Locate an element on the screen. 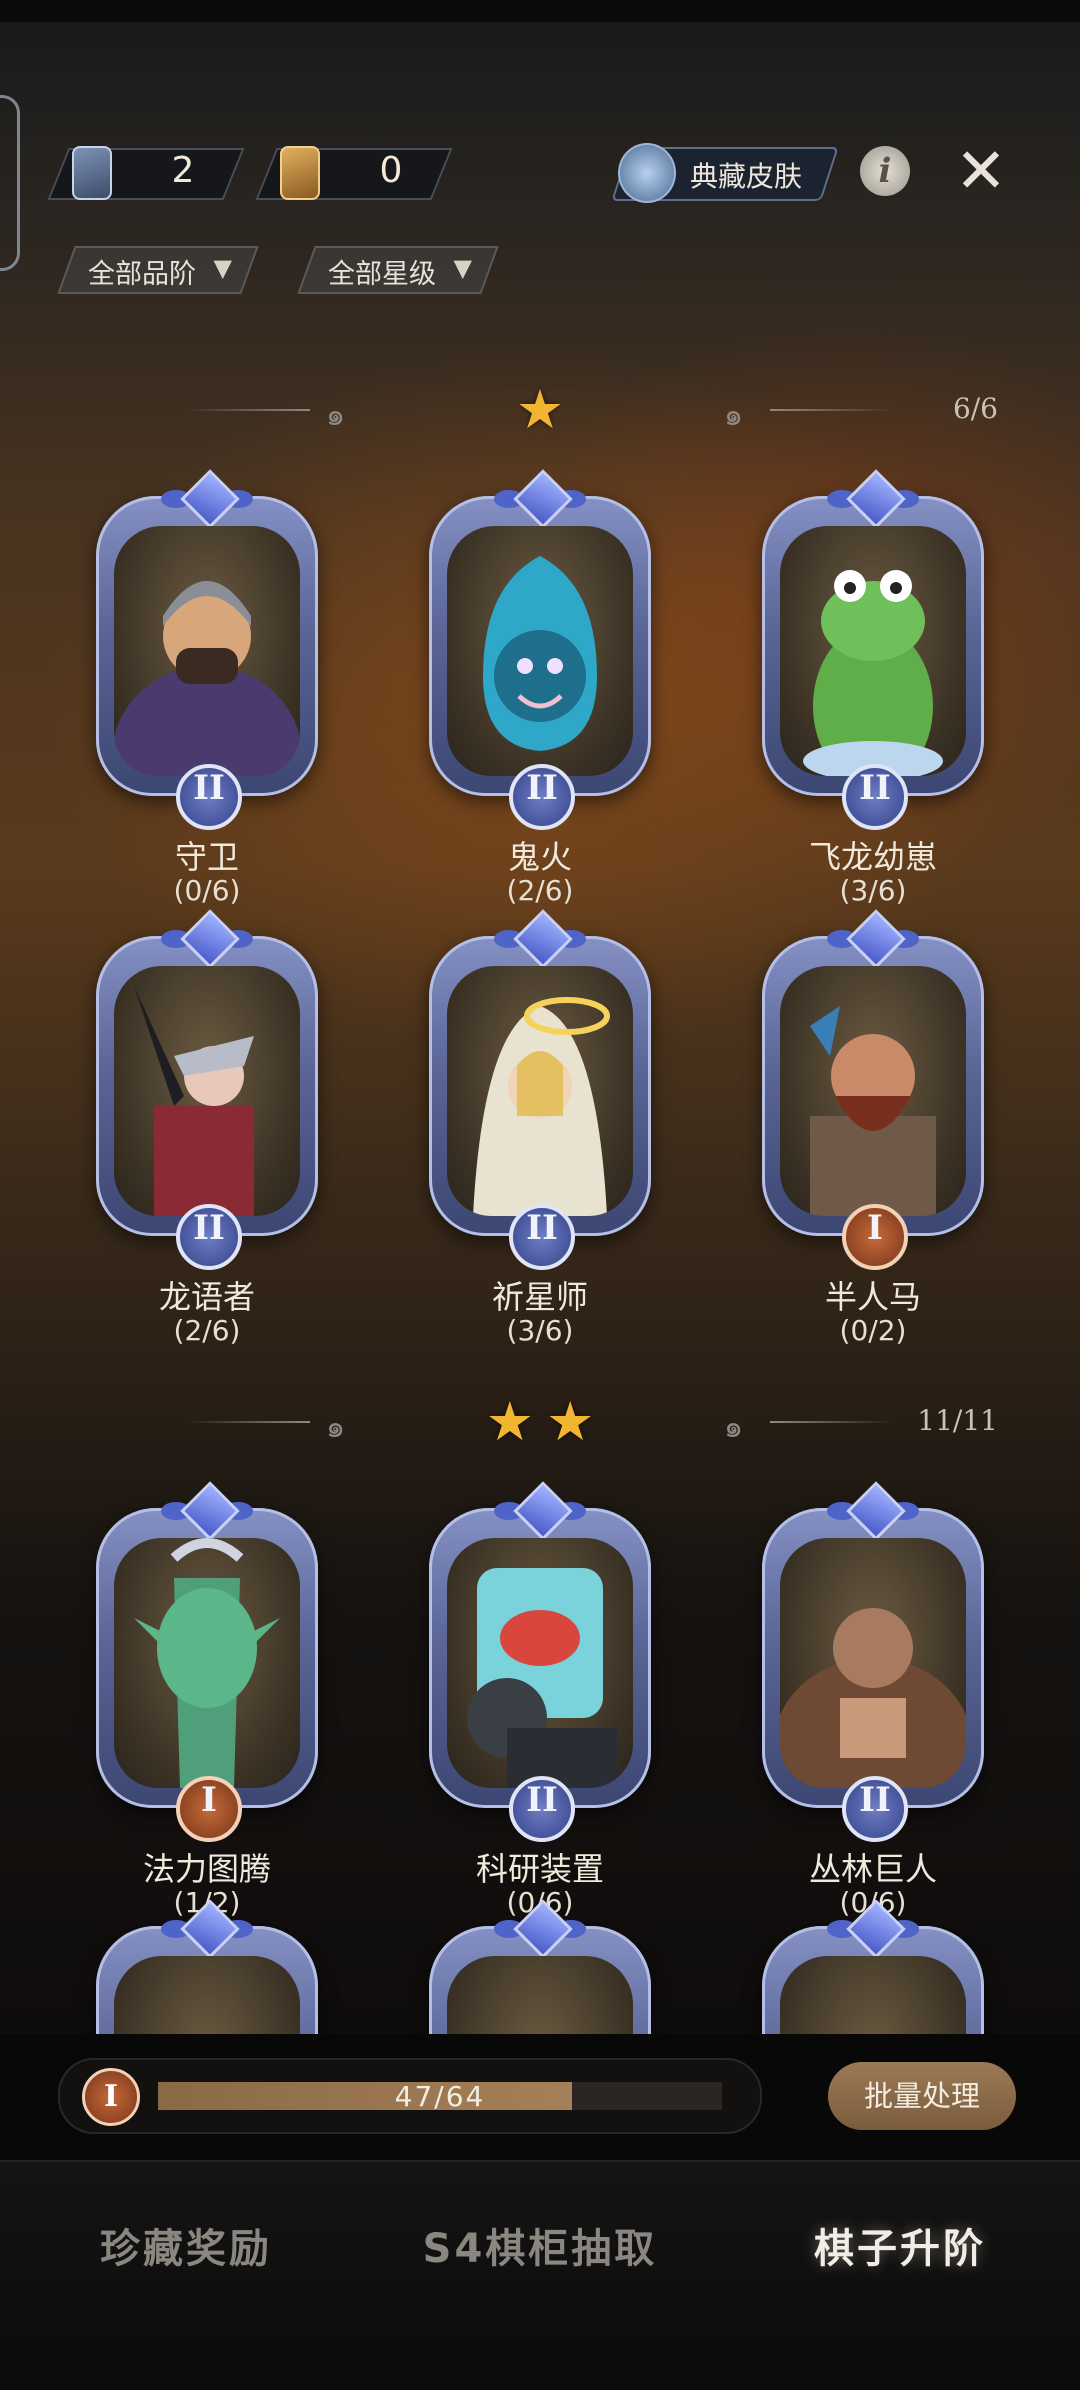 Image resolution: width=1080 pixels, height=2390 pixels. bottom-tab-bar: 珍藏奖励 S4棋柜抽取 棋子升阶 is located at coordinates (540, 2275).